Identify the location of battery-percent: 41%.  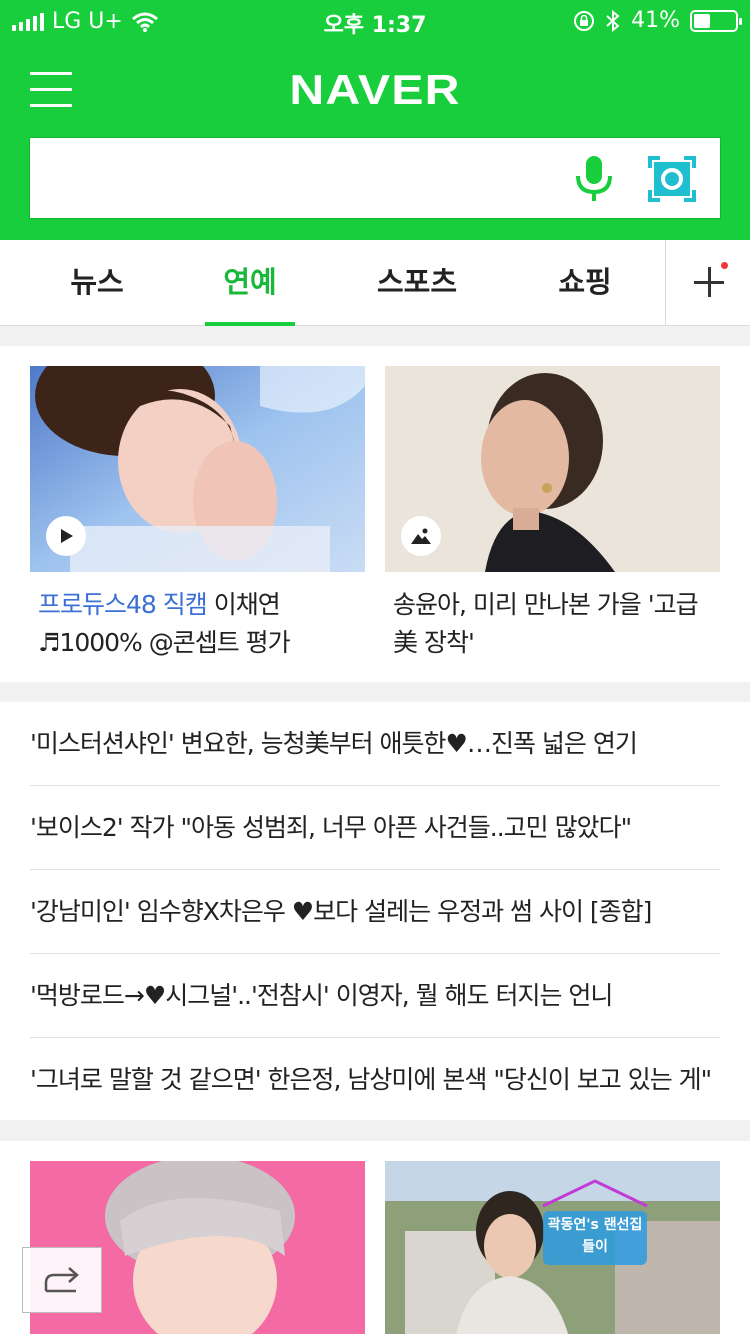
(655, 20).